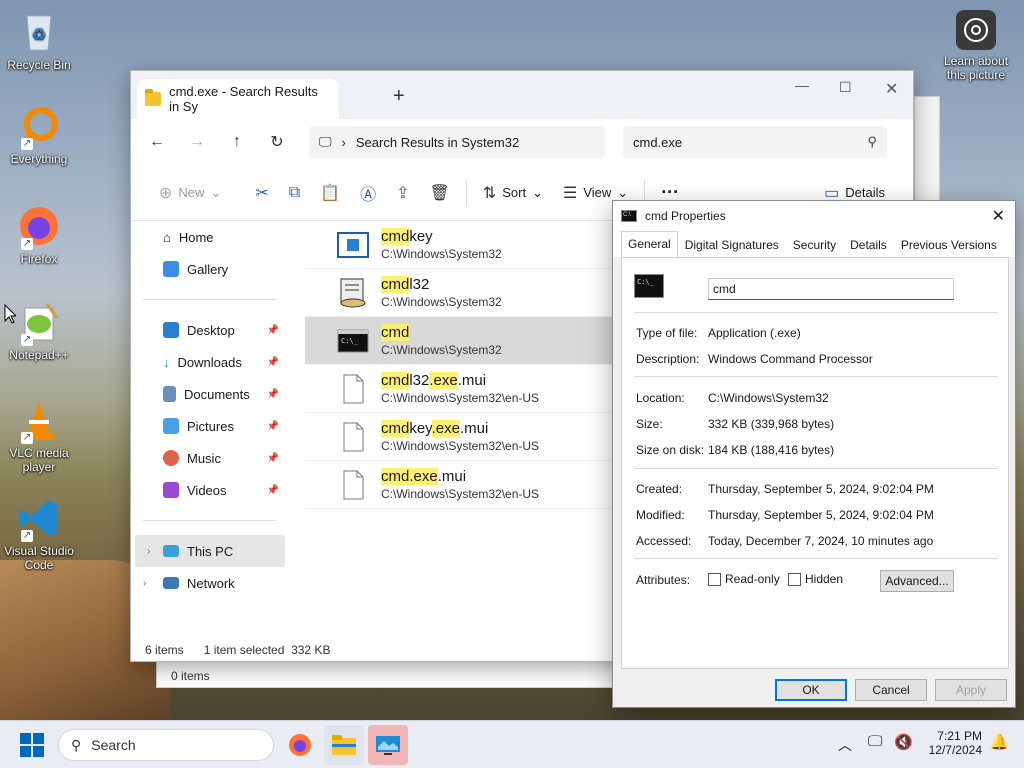 The image size is (1024, 768). What do you see at coordinates (441, 254) in the screenshot?
I see `file-path: C:\Windows\System32` at bounding box center [441, 254].